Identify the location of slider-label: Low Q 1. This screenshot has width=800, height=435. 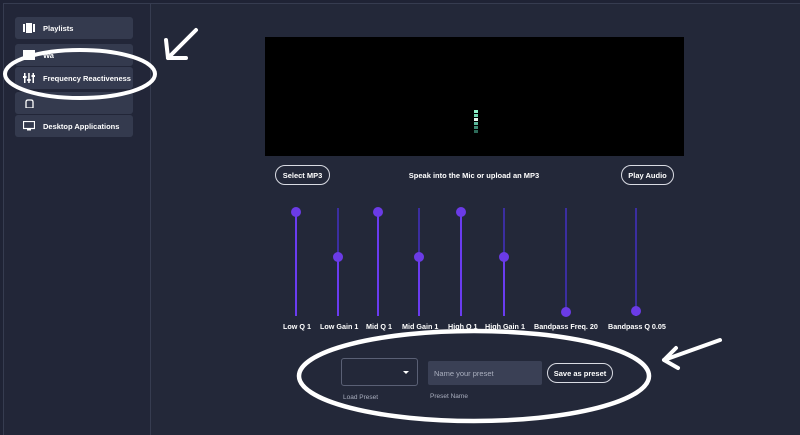
(297, 326).